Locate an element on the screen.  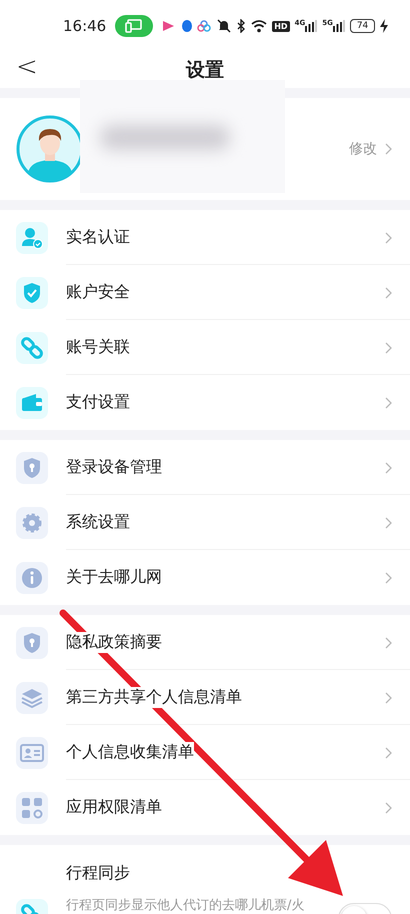
layers-icon is located at coordinates (32, 698).